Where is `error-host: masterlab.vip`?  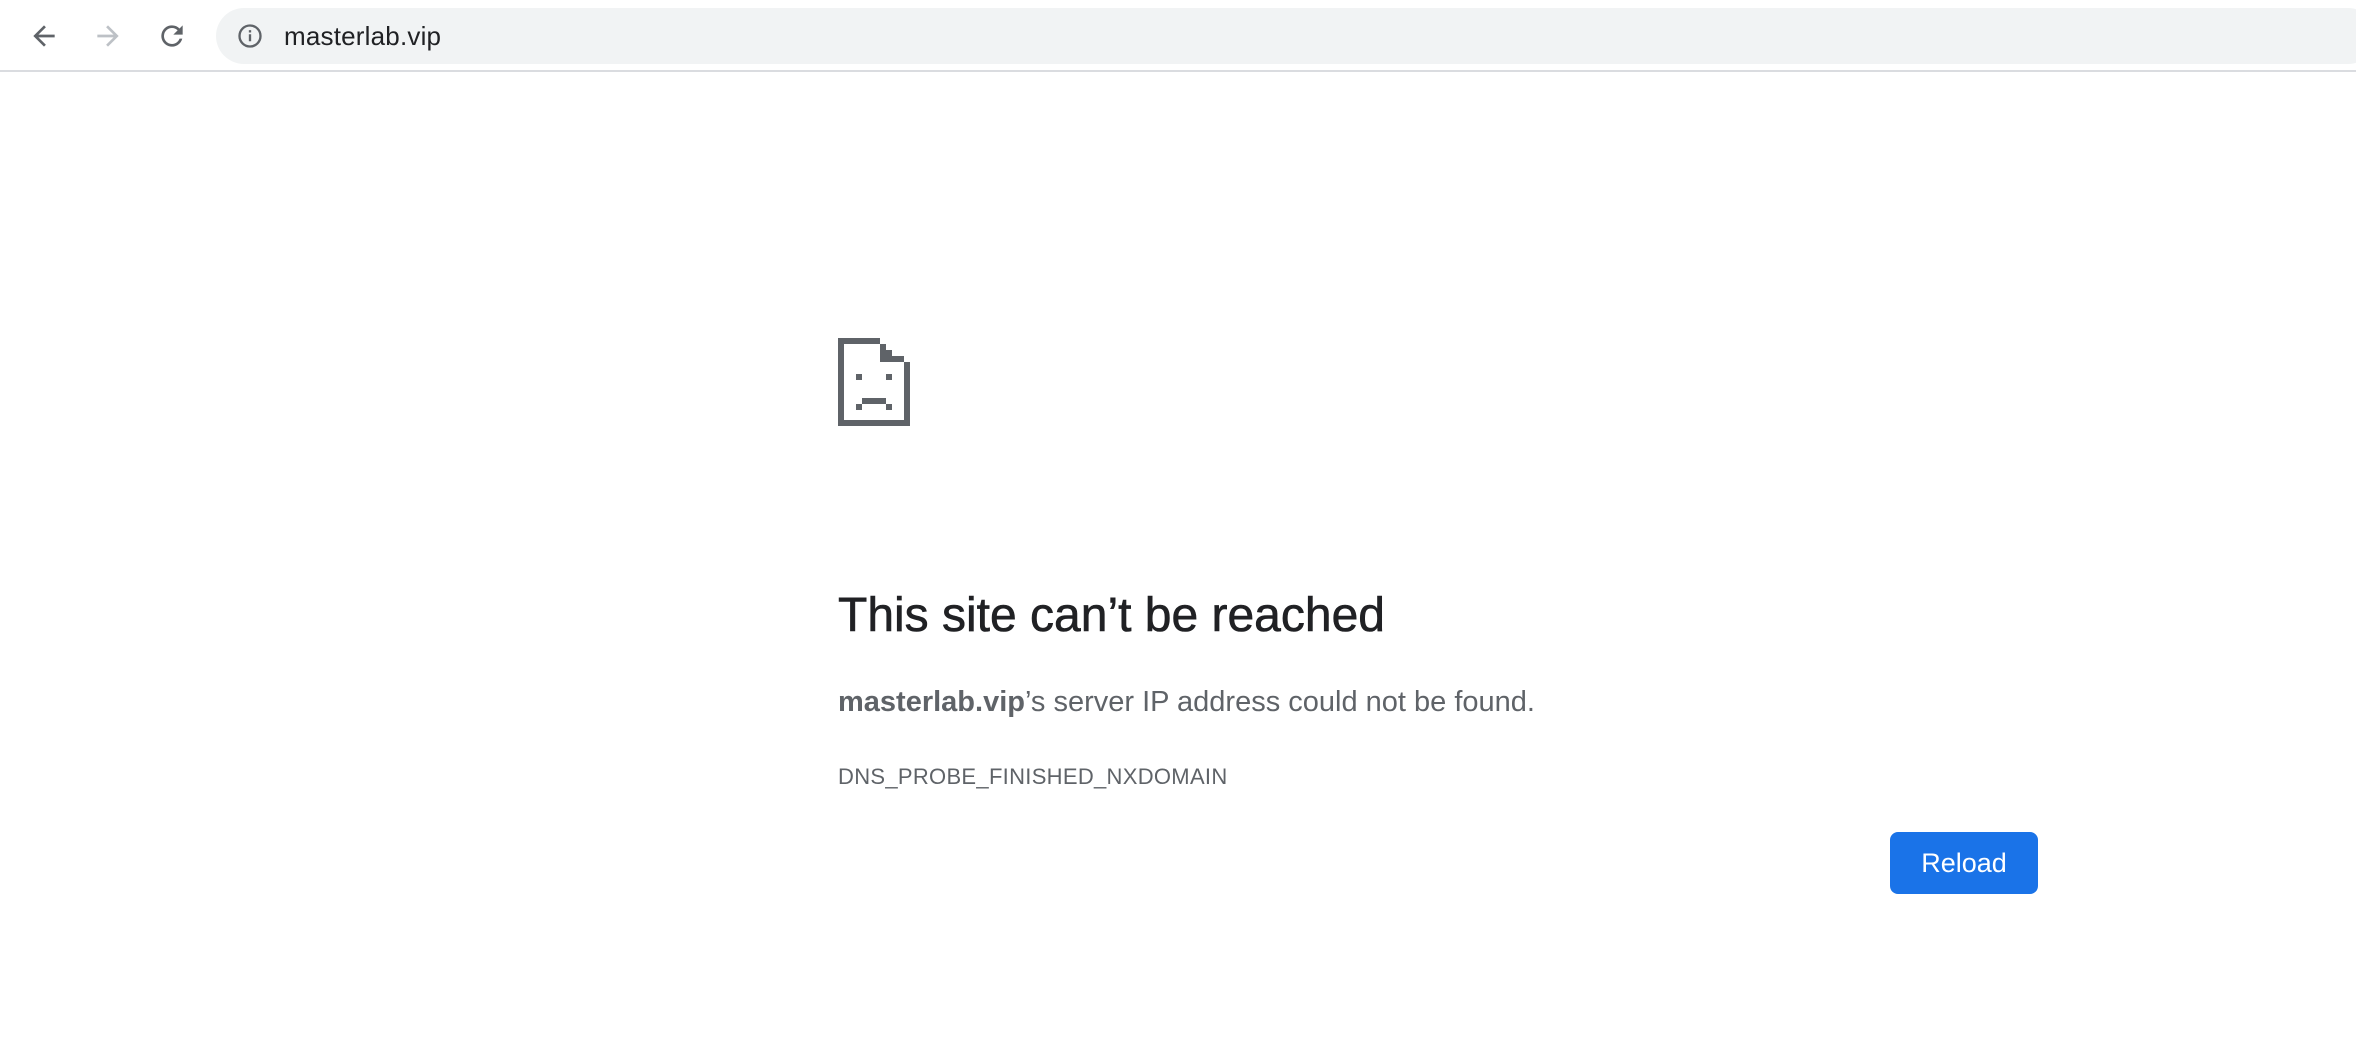
error-host: masterlab.vip is located at coordinates (931, 702).